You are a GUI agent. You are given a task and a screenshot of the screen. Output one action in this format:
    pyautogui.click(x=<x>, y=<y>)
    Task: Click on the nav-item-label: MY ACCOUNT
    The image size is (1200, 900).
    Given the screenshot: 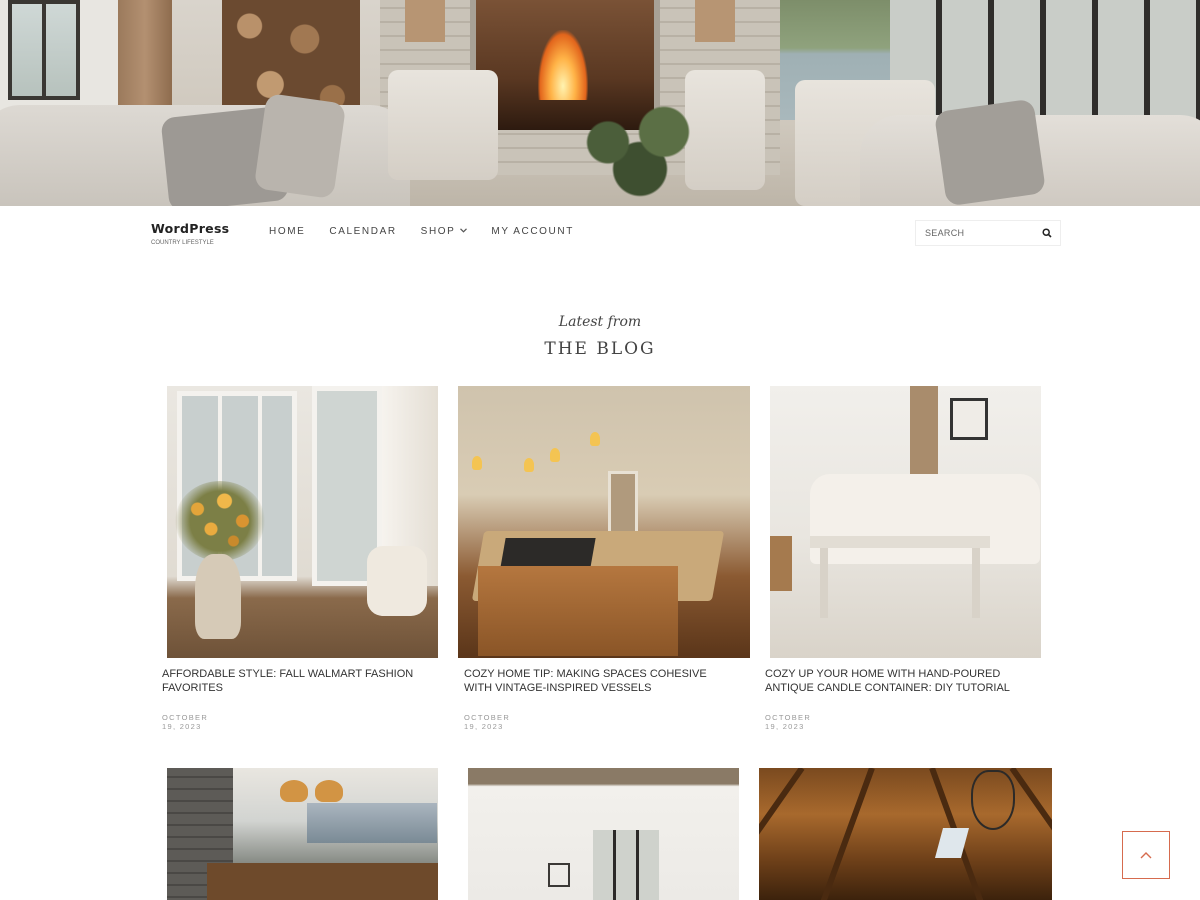 What is the action you would take?
    pyautogui.click(x=532, y=231)
    